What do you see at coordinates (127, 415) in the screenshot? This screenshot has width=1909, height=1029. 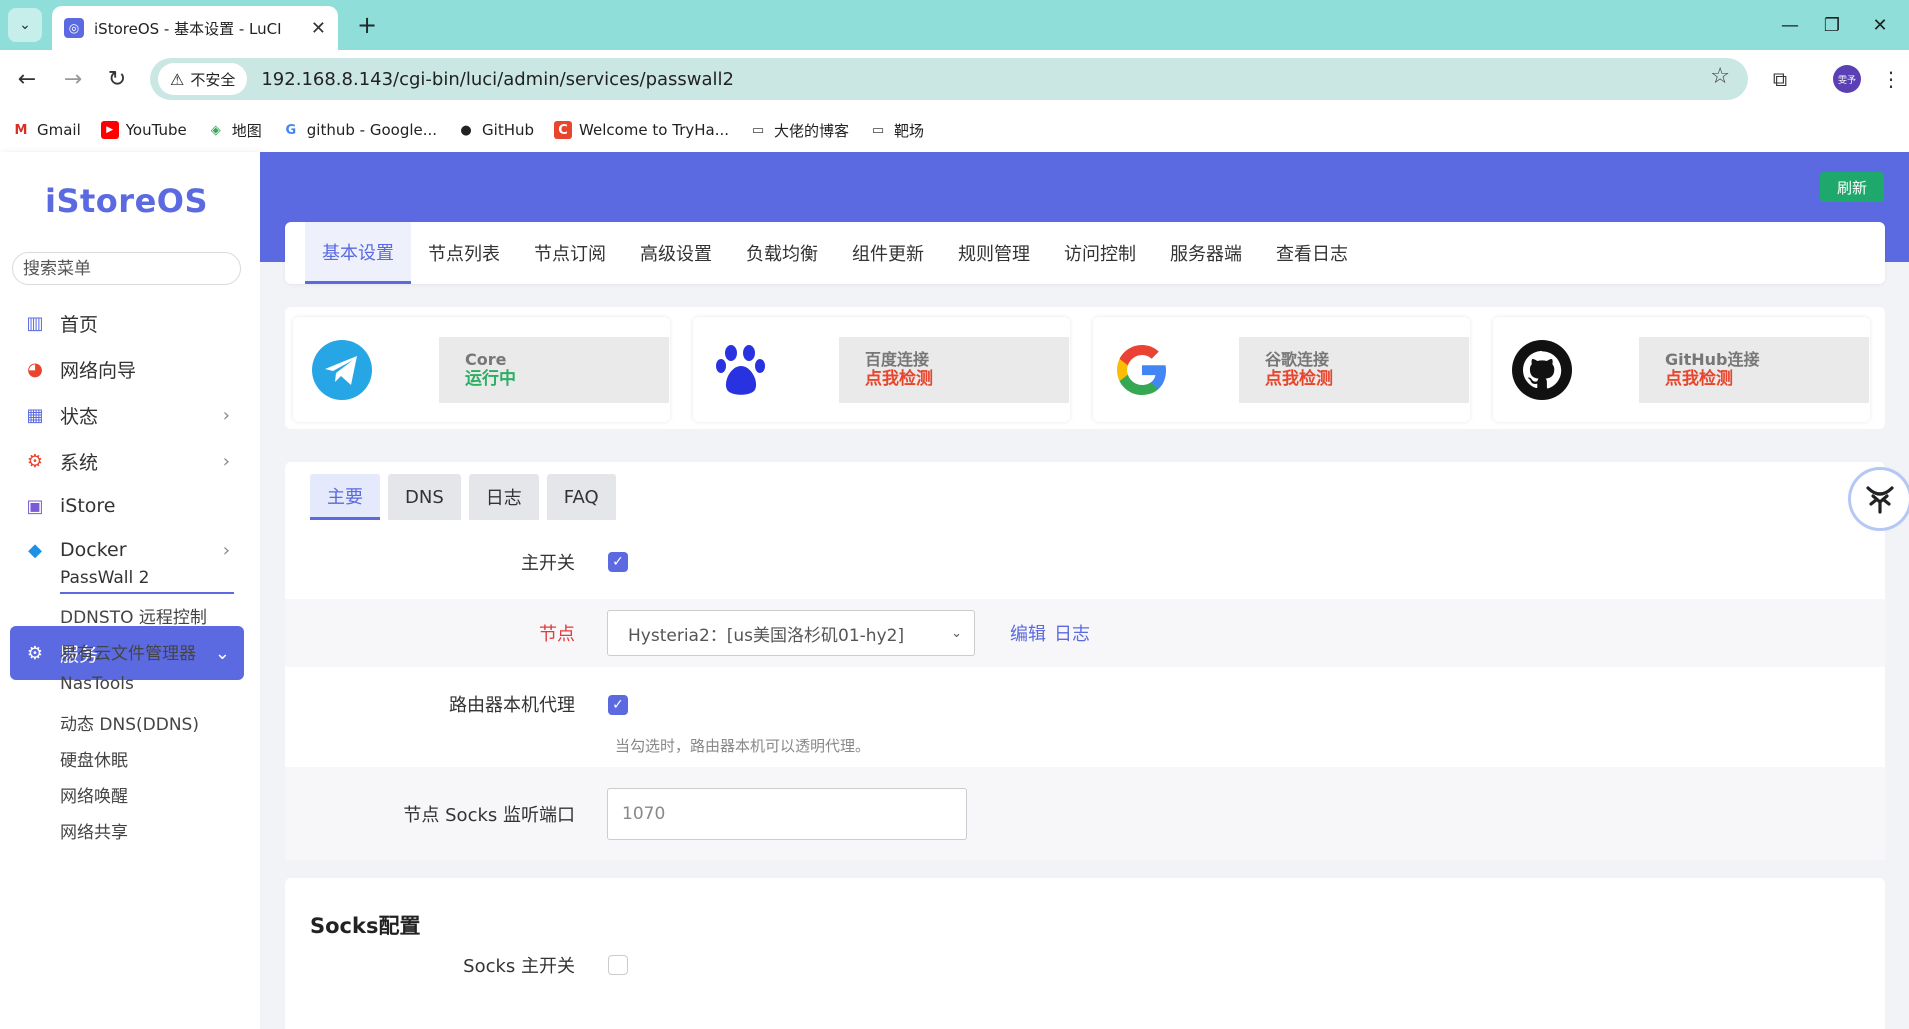 I see `sidebar-item-status: ▦ 状态 ›` at bounding box center [127, 415].